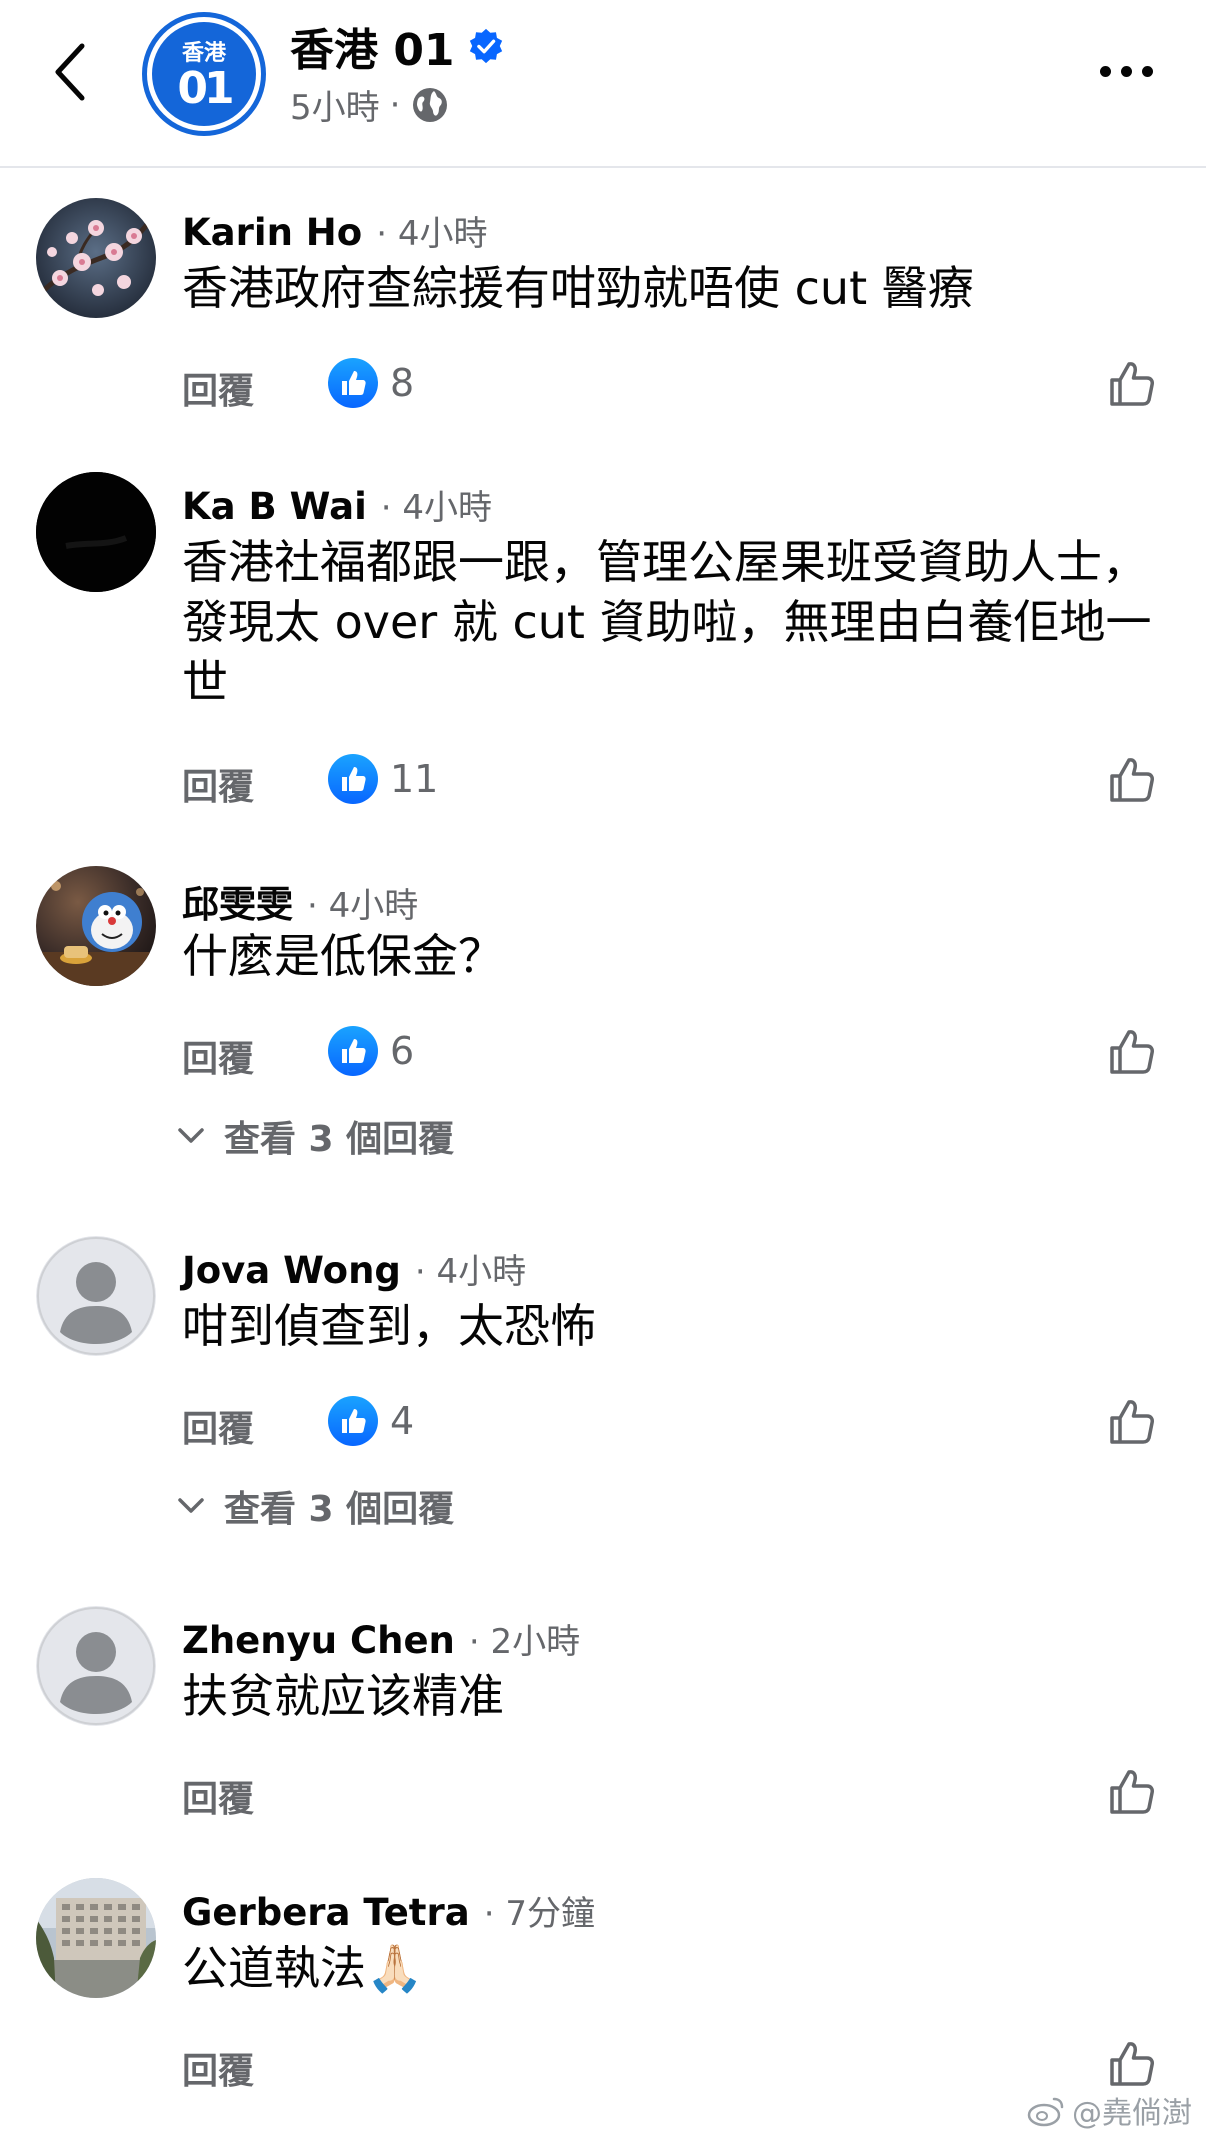 This screenshot has height=2138, width=1206. What do you see at coordinates (372, 46) in the screenshot?
I see `page-name: 香港 01` at bounding box center [372, 46].